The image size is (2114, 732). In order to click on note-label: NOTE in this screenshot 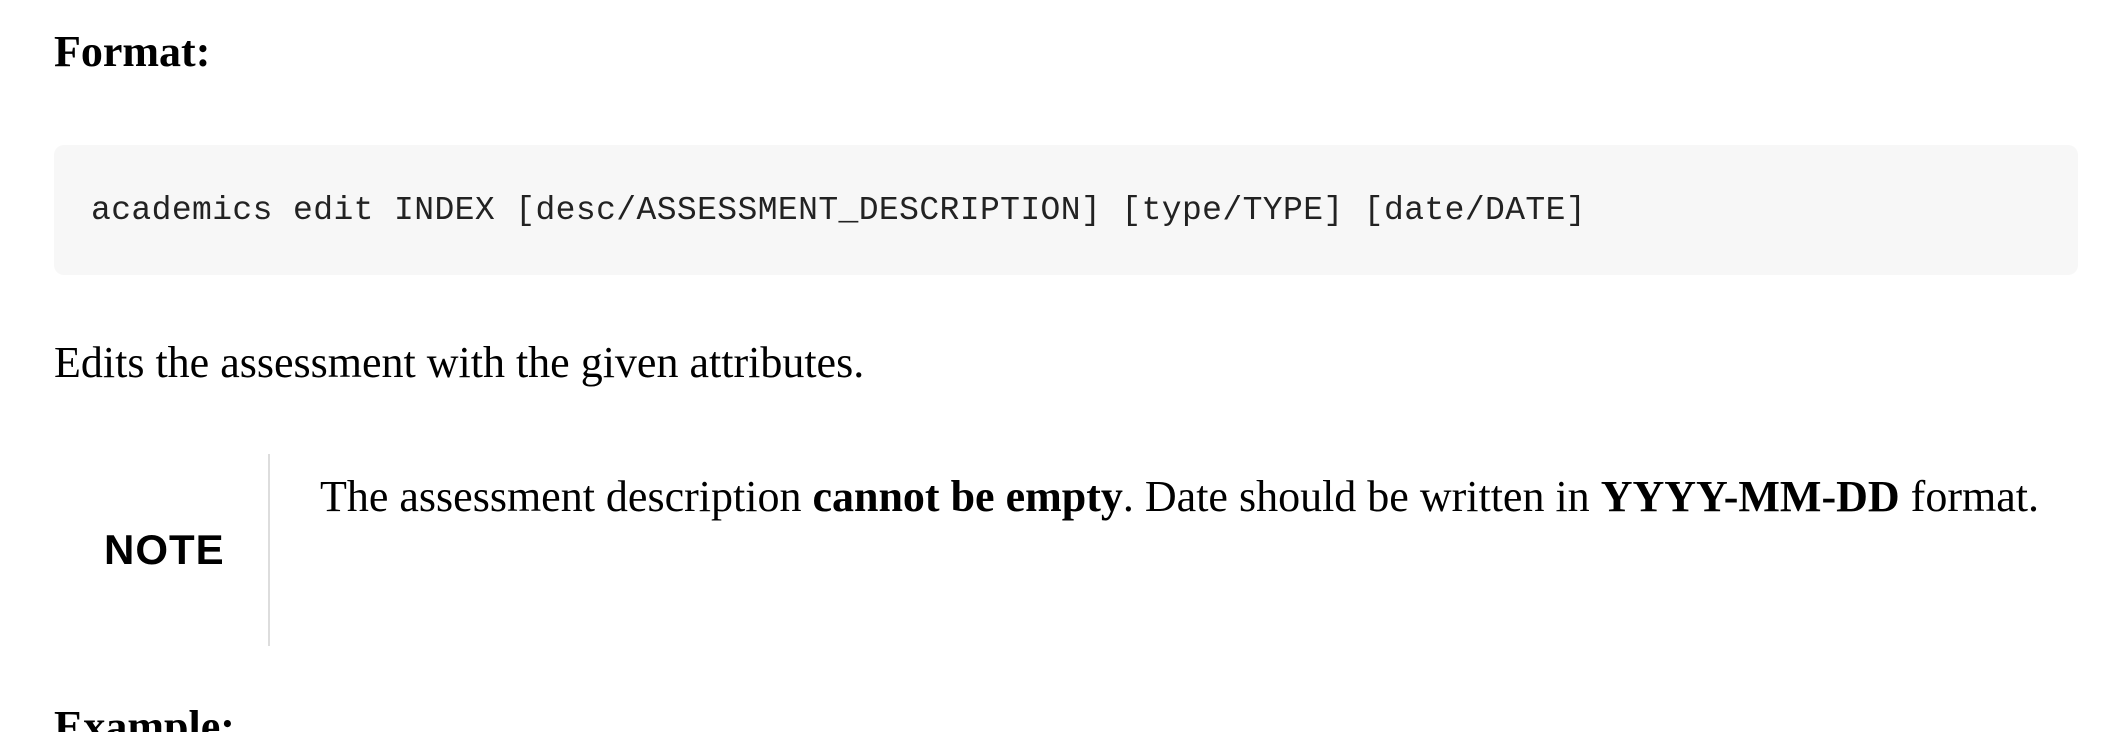, I will do `click(164, 549)`.